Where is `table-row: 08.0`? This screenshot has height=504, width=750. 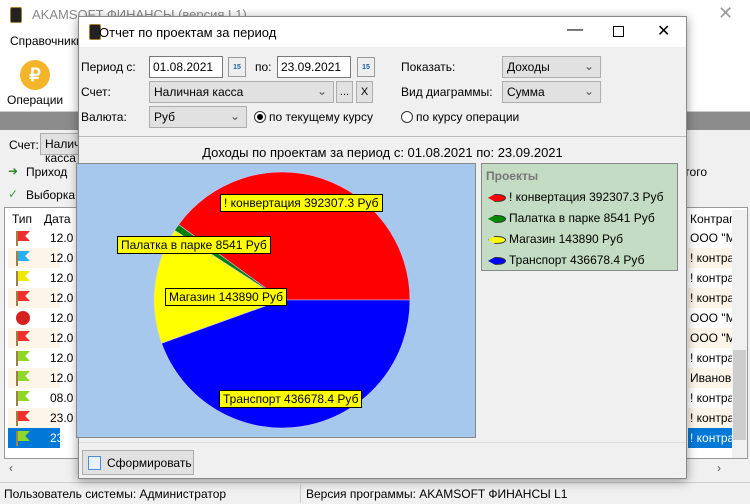
table-row: 08.0 is located at coordinates (40, 398).